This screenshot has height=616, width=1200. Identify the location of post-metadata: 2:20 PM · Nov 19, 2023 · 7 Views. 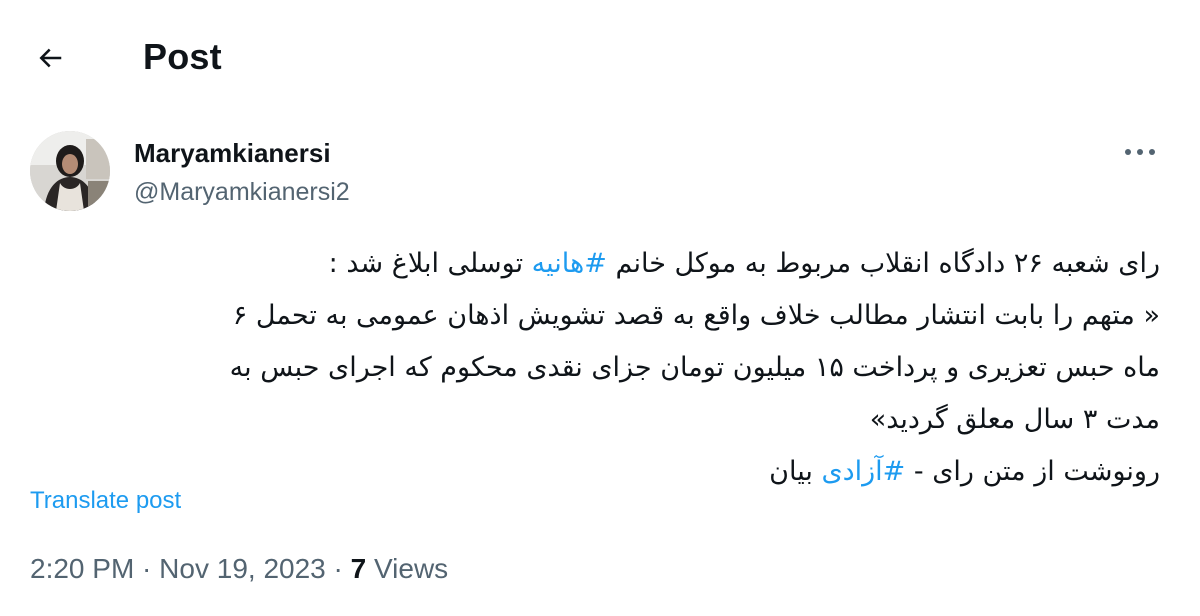
(239, 569).